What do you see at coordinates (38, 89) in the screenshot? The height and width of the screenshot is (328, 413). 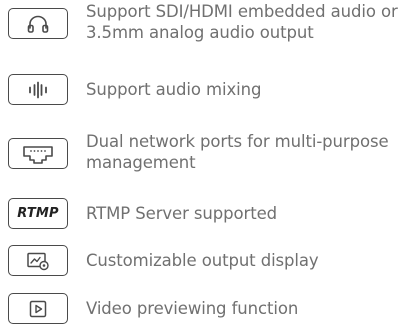 I see `audio-waveform-icon` at bounding box center [38, 89].